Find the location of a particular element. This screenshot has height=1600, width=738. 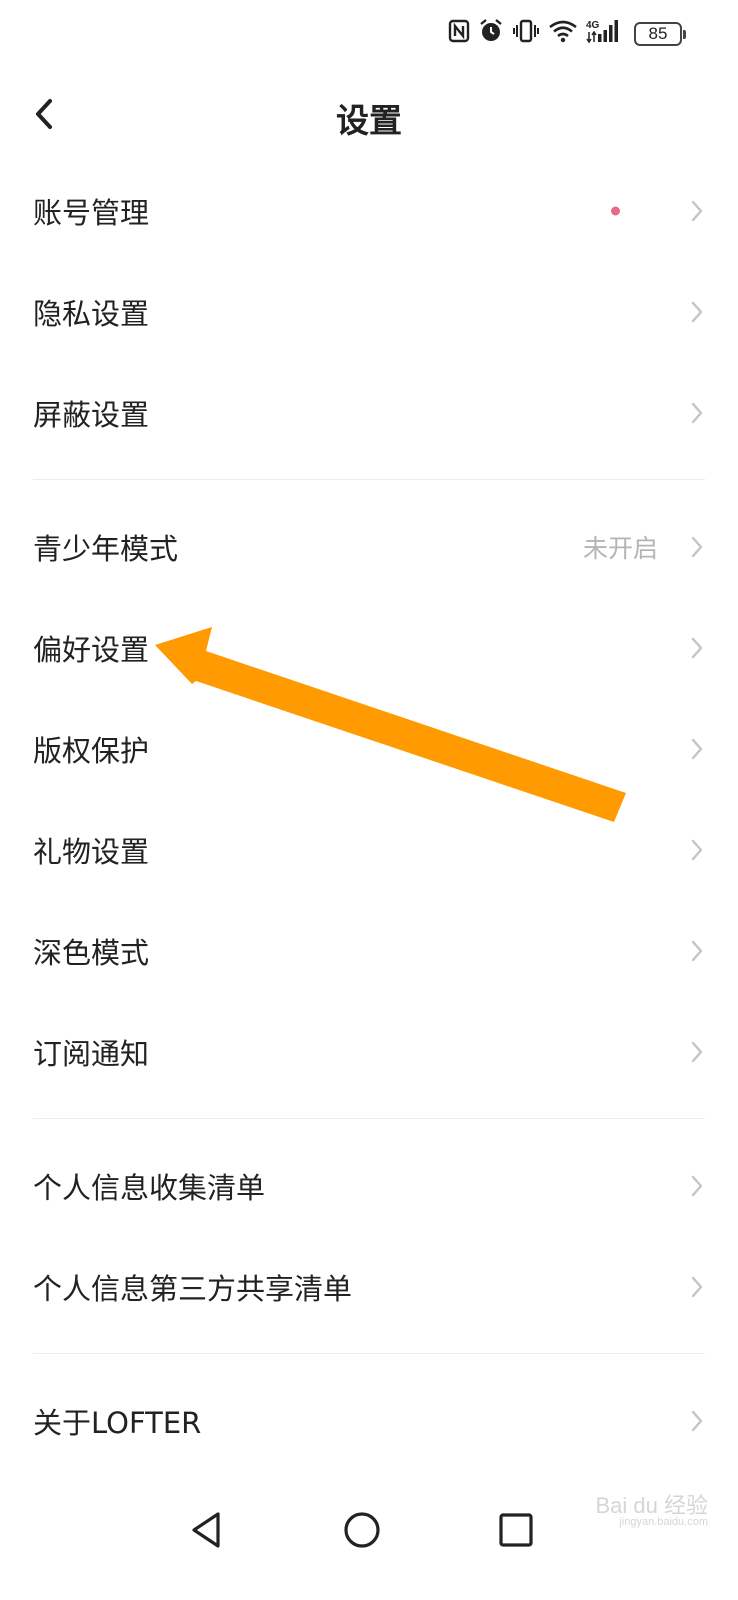

settings-item-third-party-sharing: 个人信息第三方共享清单 is located at coordinates (369, 1286).